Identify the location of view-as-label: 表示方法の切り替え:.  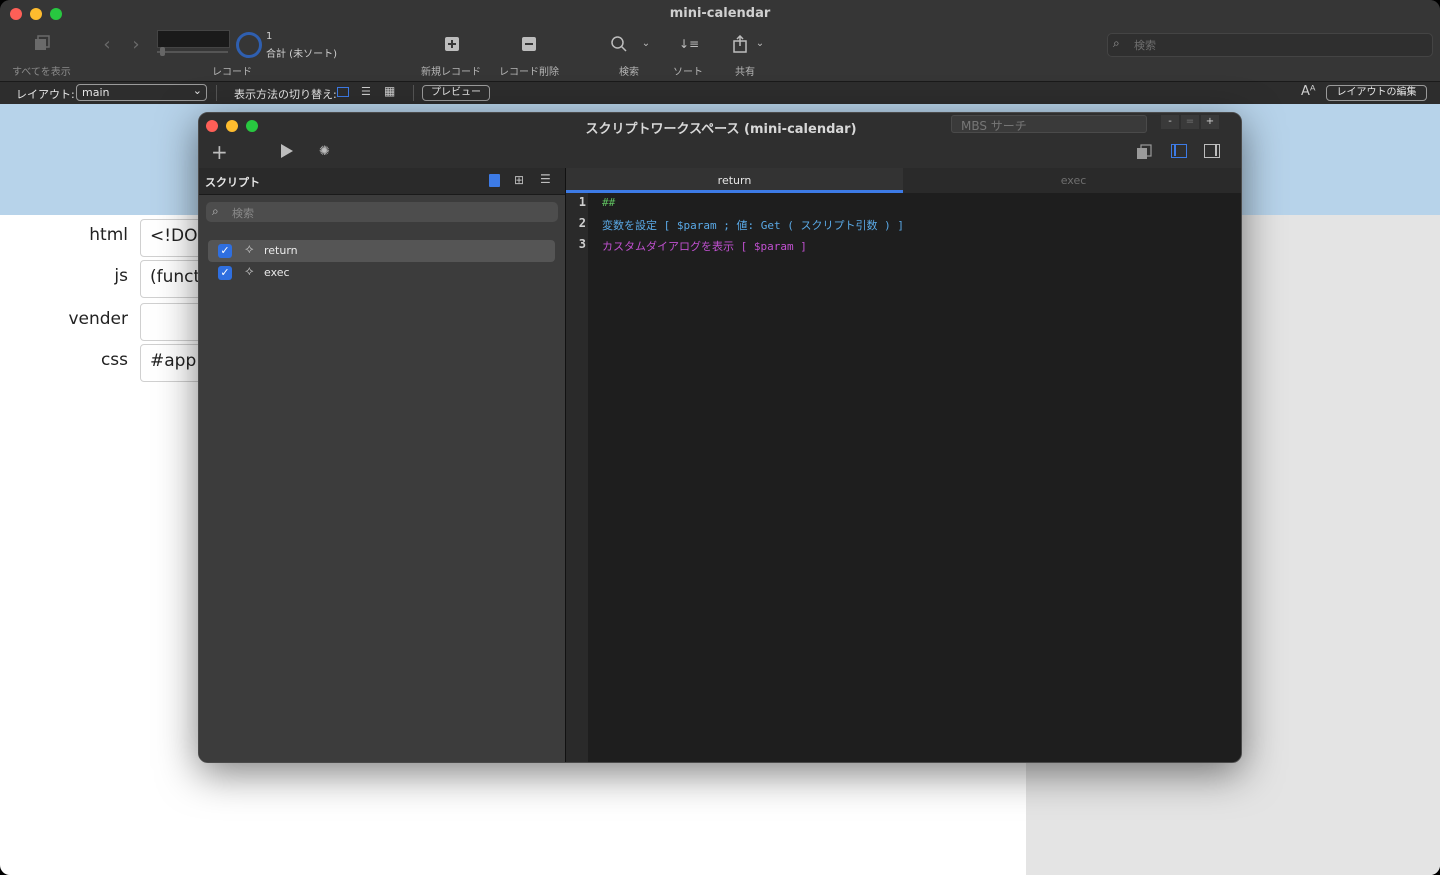
(285, 94).